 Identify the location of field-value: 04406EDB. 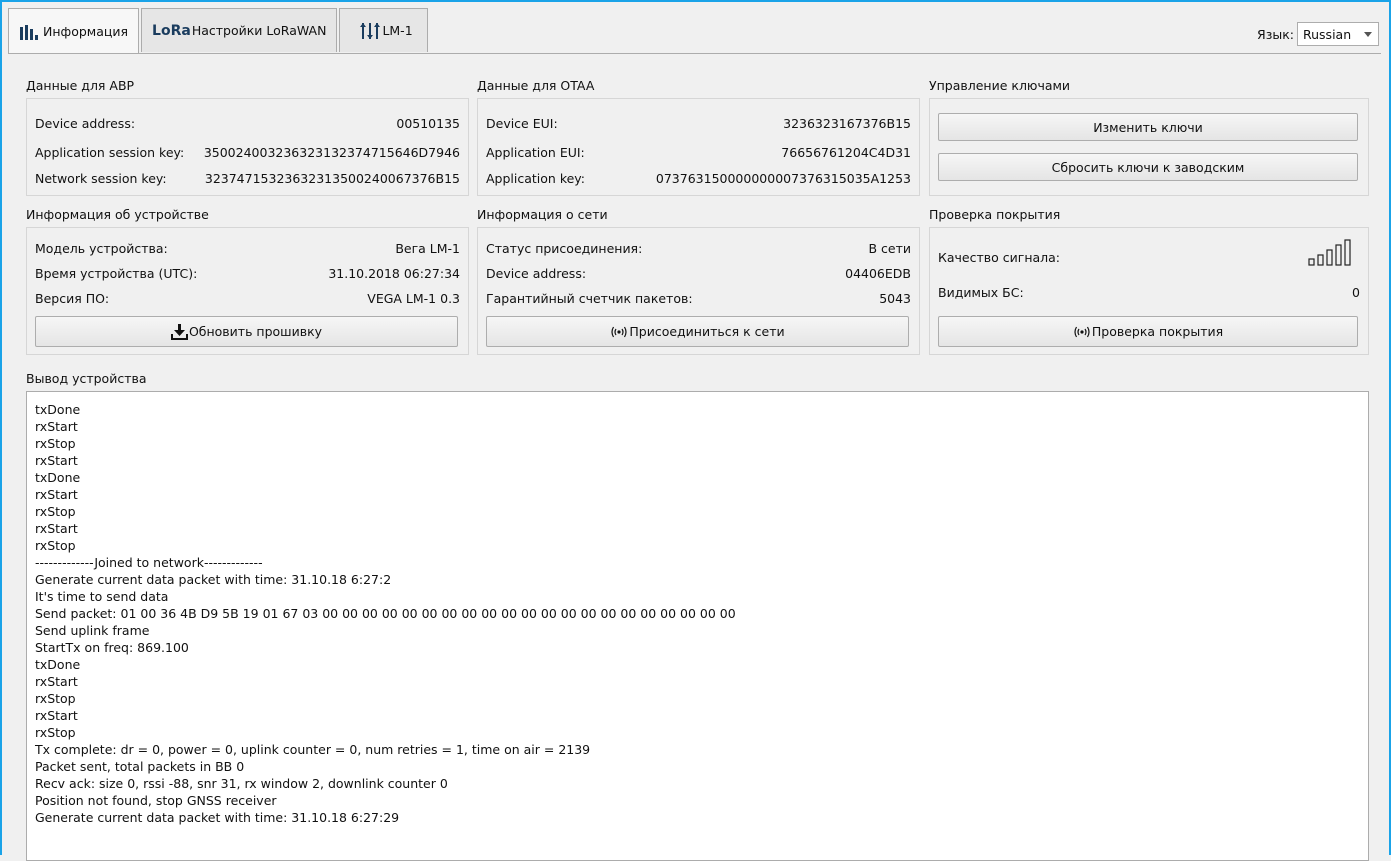
(878, 273).